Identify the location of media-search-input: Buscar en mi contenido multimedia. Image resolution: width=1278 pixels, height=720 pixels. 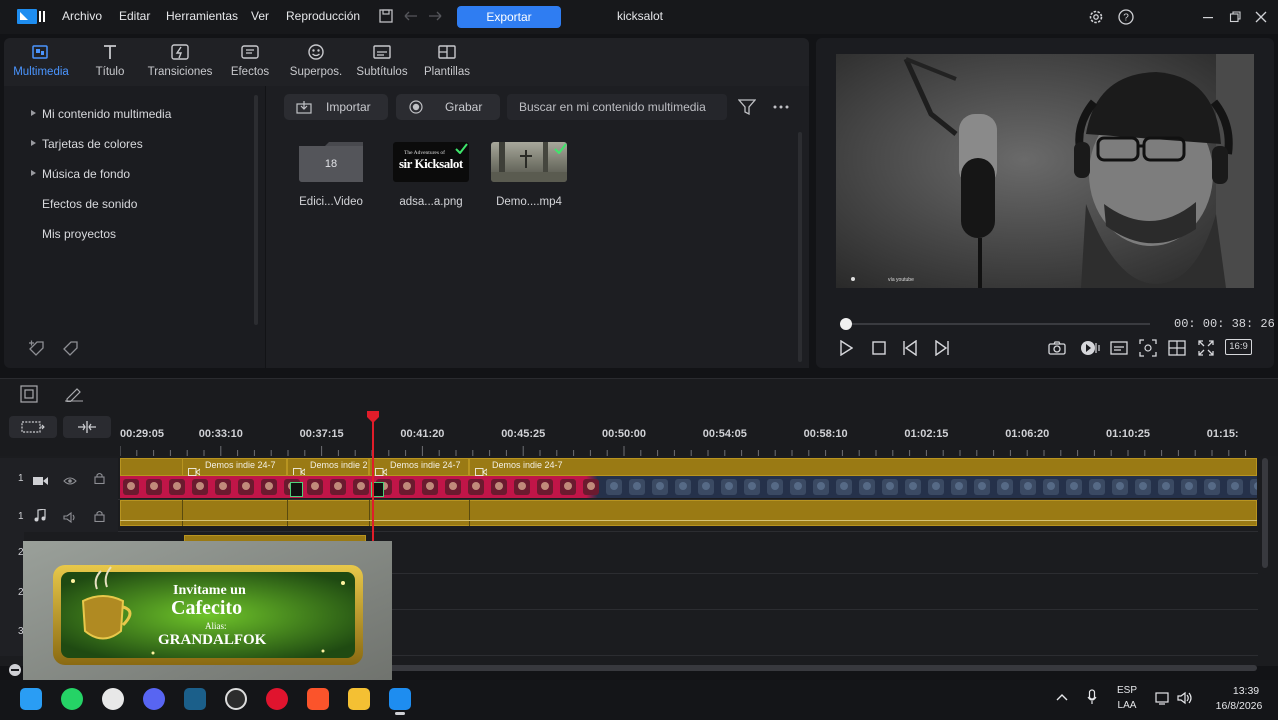
(617, 107).